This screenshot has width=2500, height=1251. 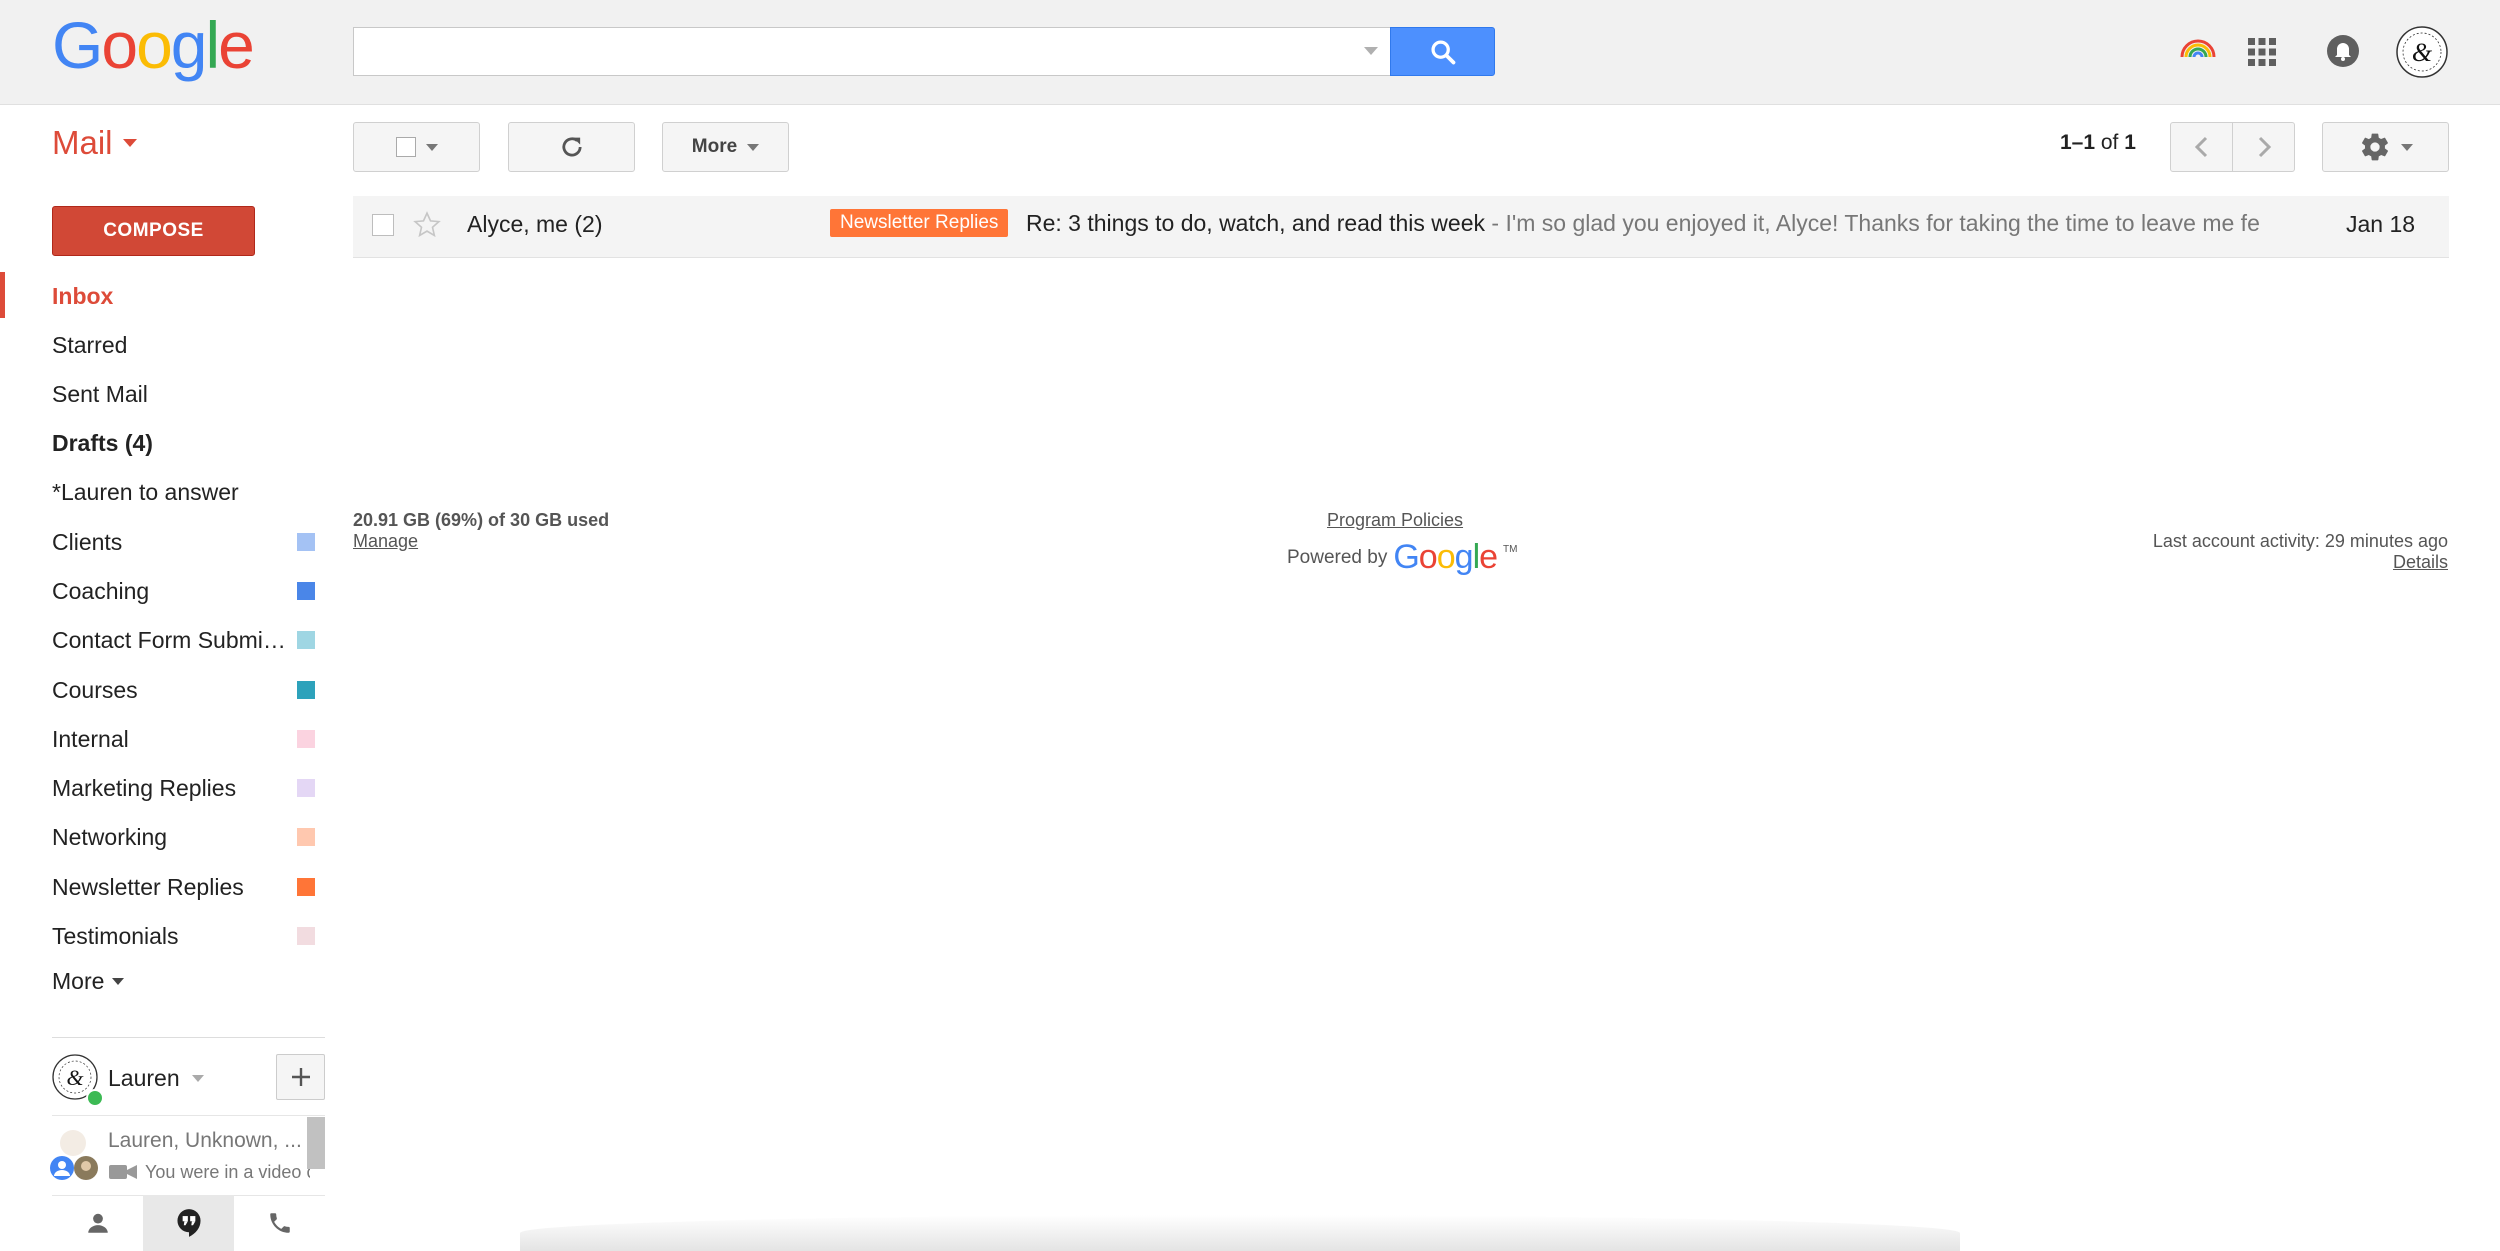 I want to click on storage-usage: 20.91 GB (69%) of 30 GB used, so click(x=481, y=520).